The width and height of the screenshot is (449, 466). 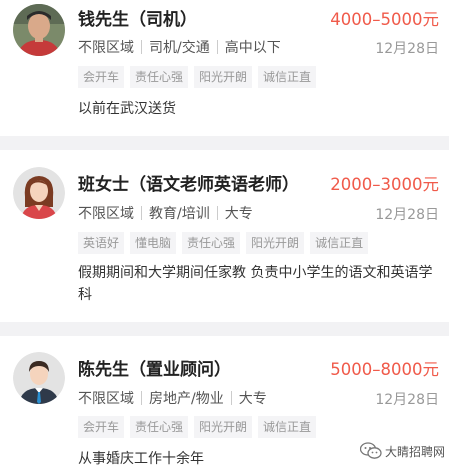 I want to click on candidate-name: 班女士（语文老师英语老师）, so click(x=188, y=185).